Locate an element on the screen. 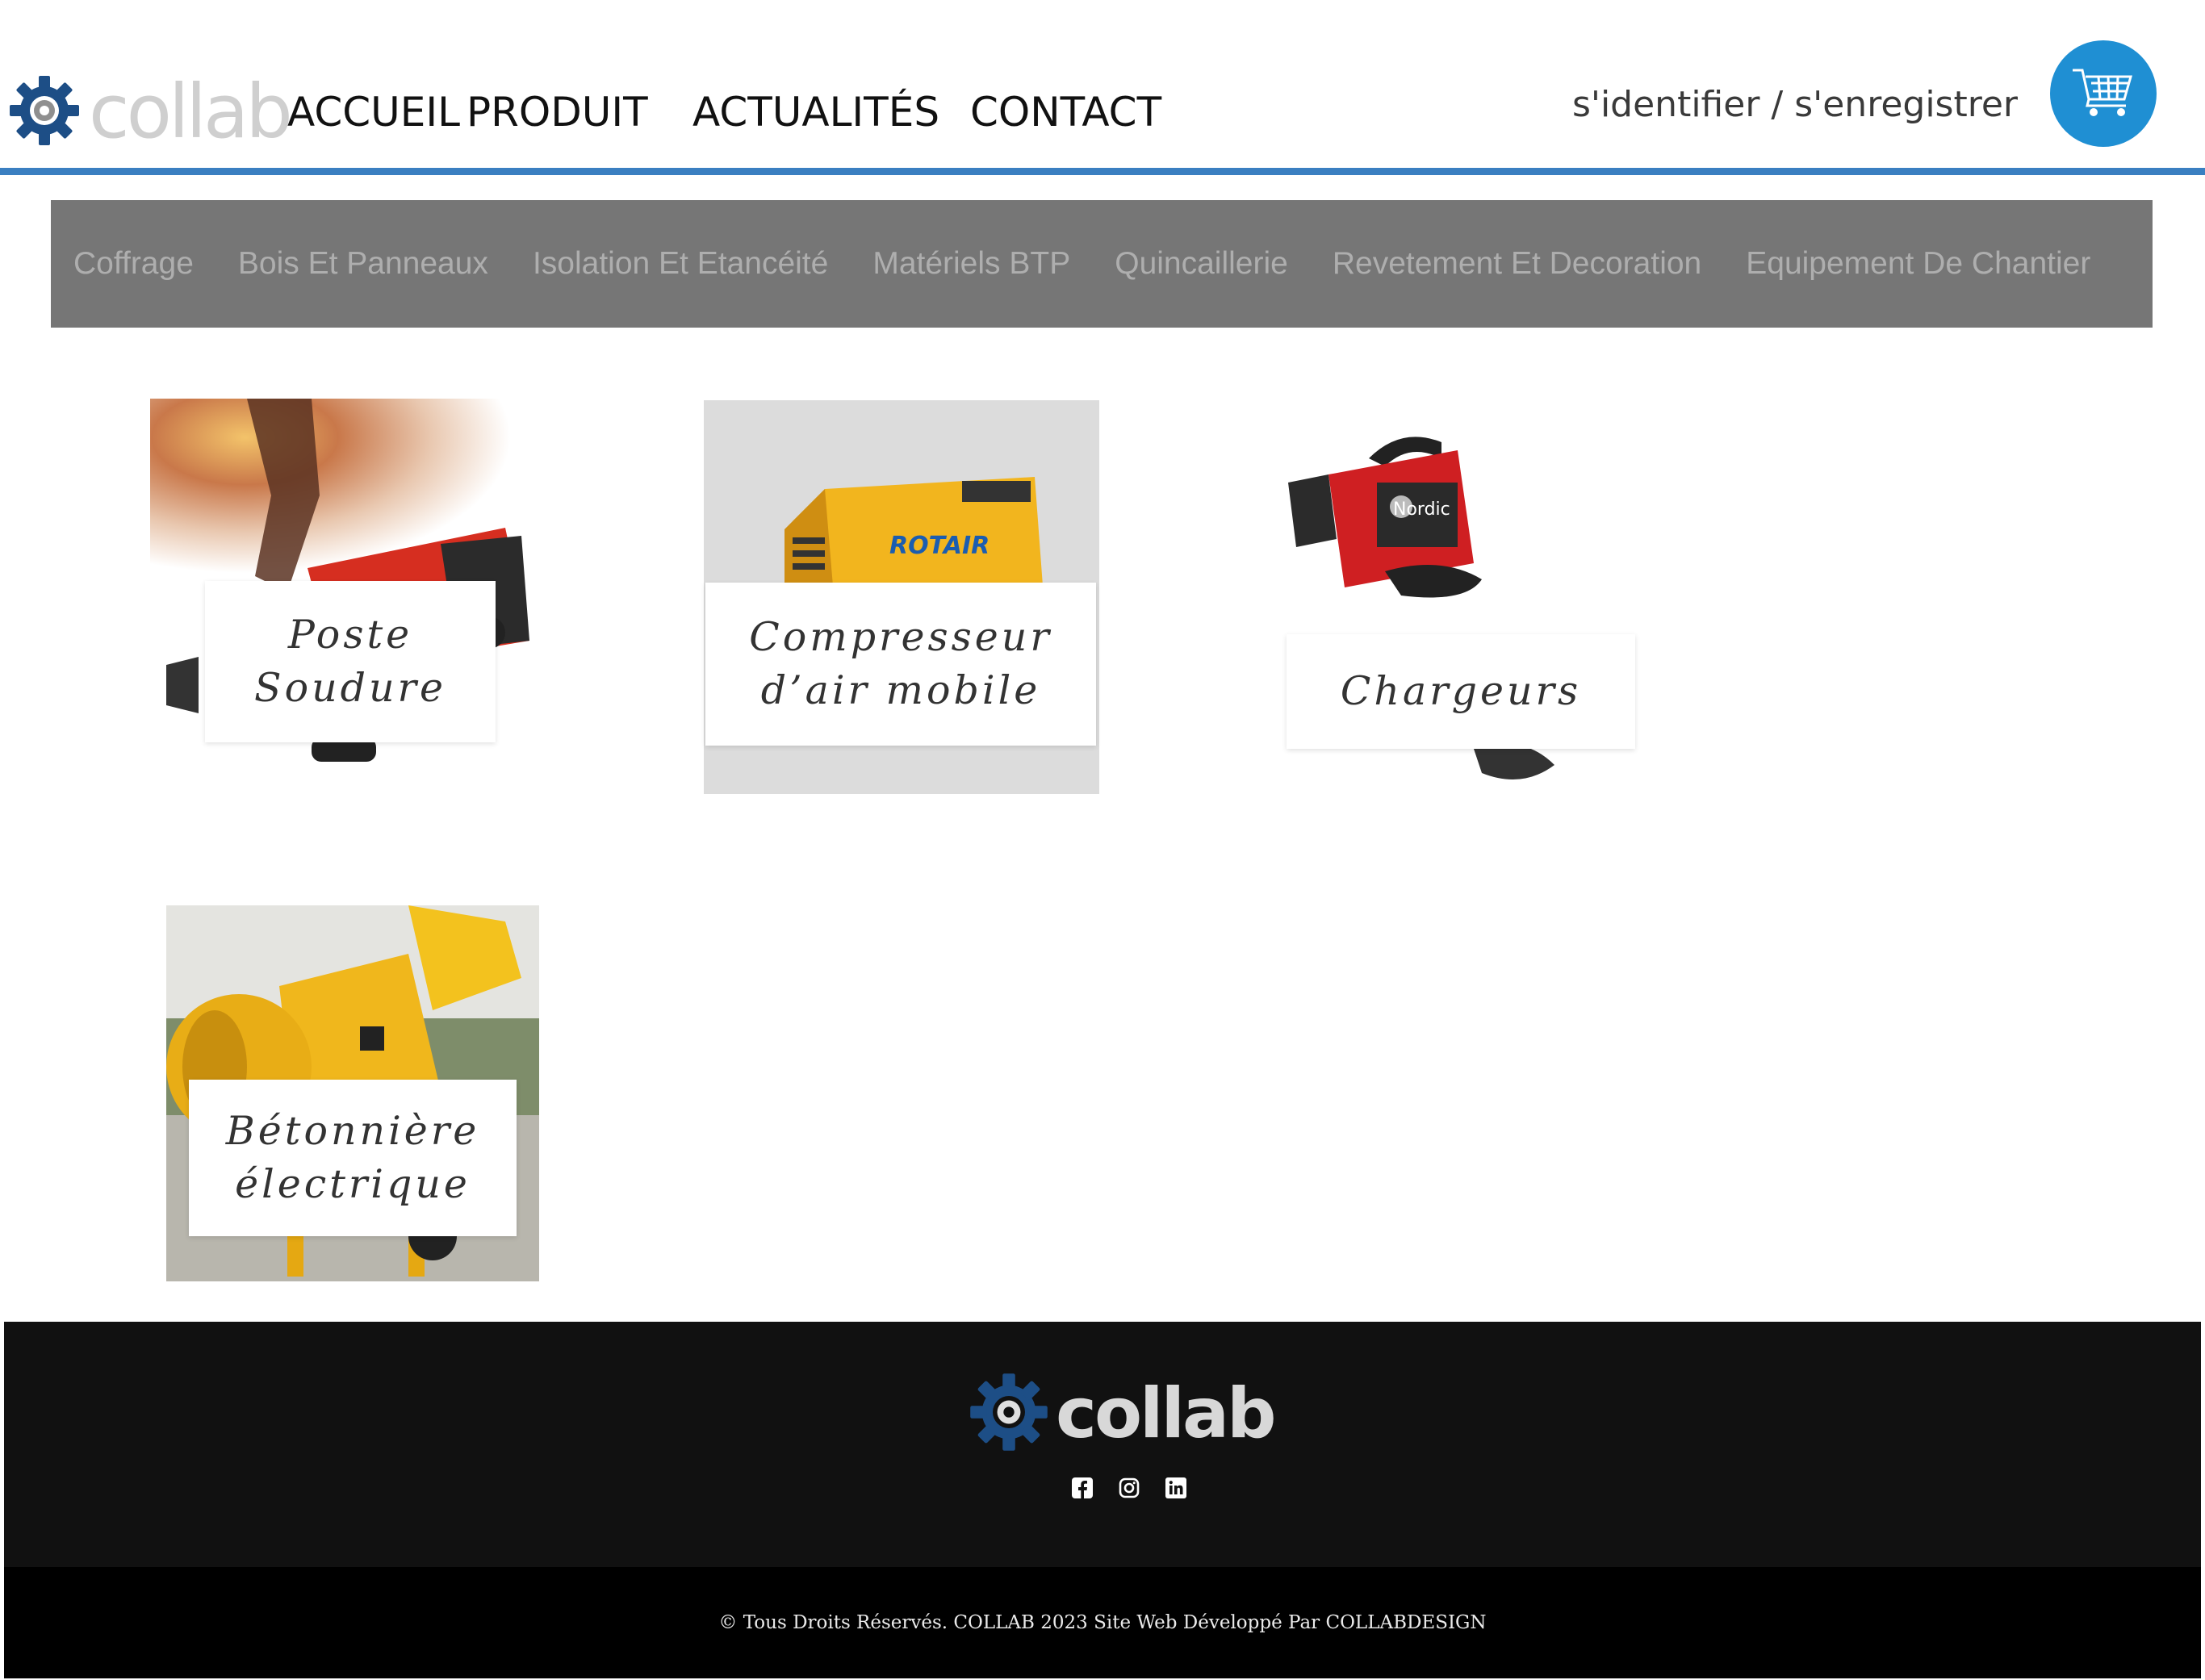 The width and height of the screenshot is (2205, 1680). cart-button is located at coordinates (2103, 93).